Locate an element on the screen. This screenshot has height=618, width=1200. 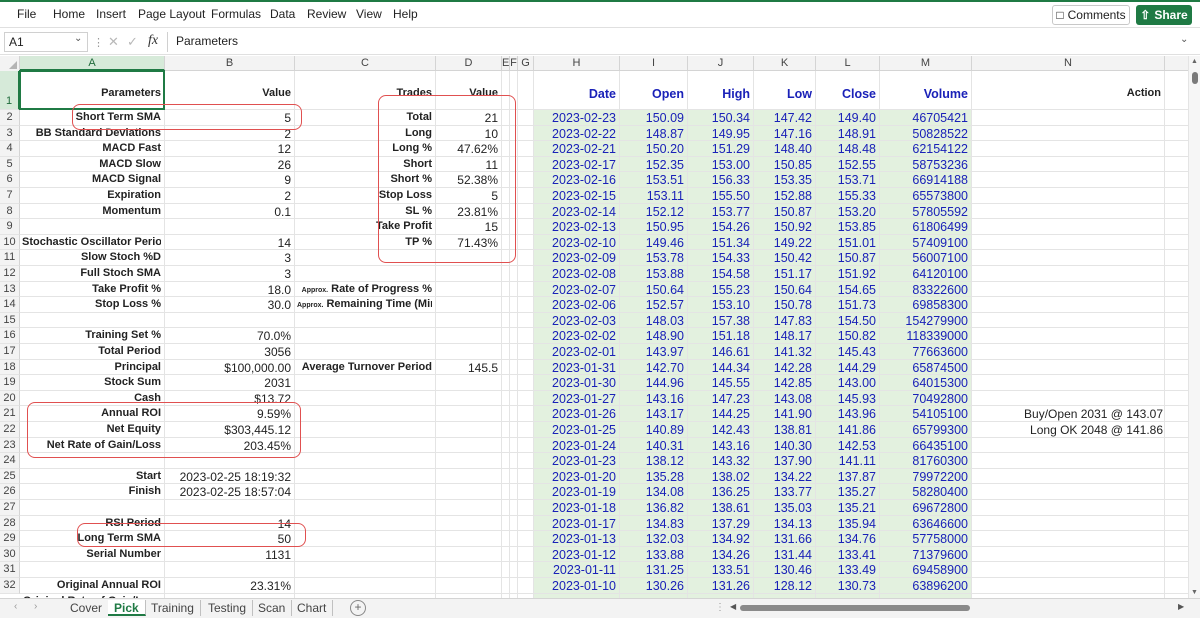
price-date: 2023-01-24 is located at coordinates (584, 445).